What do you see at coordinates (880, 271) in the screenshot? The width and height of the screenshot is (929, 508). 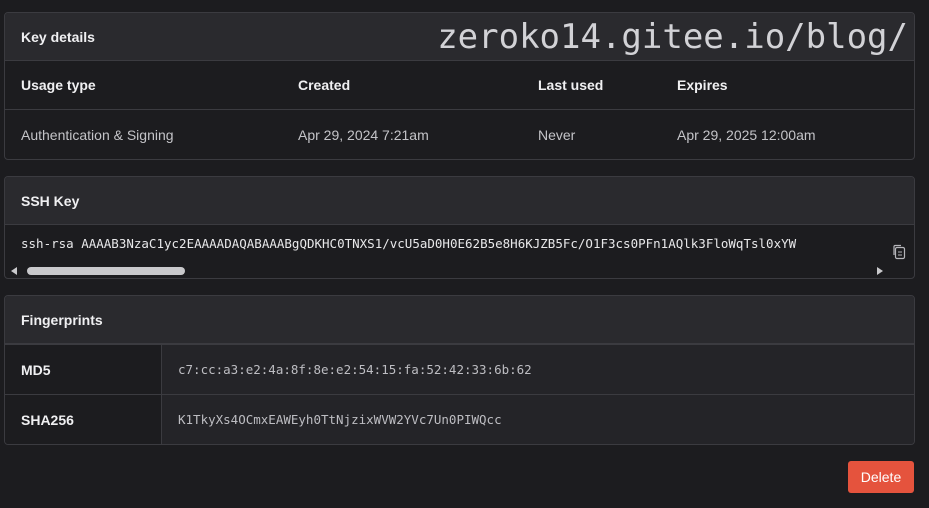 I see `scroll-right-arrow-icon` at bounding box center [880, 271].